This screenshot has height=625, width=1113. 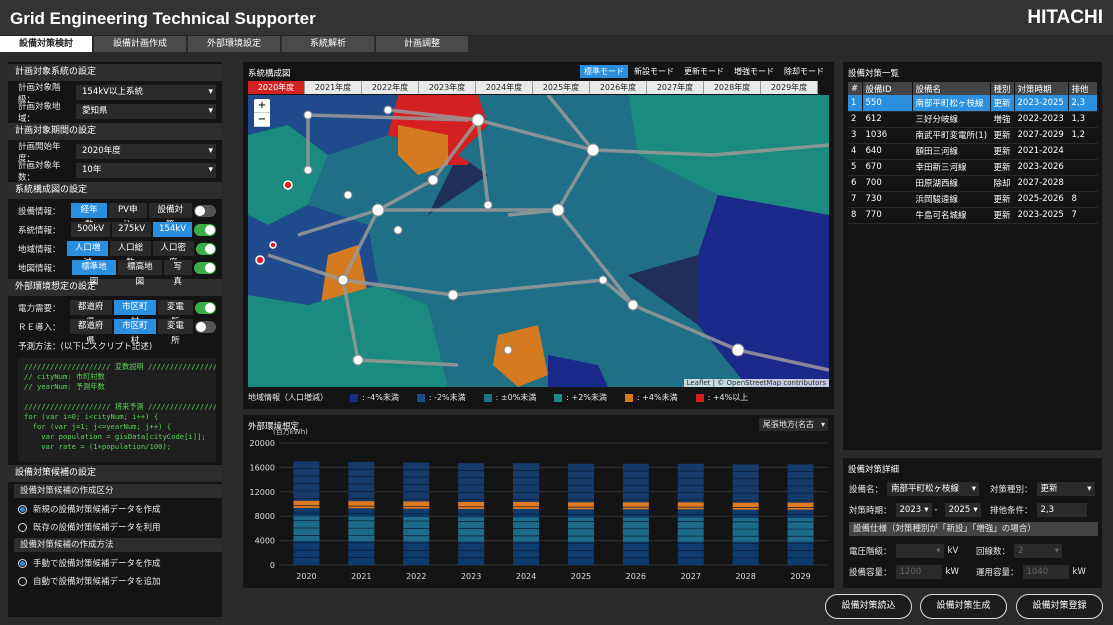 I want to click on reg-density-toggle: 人口密度, so click(x=173, y=254).